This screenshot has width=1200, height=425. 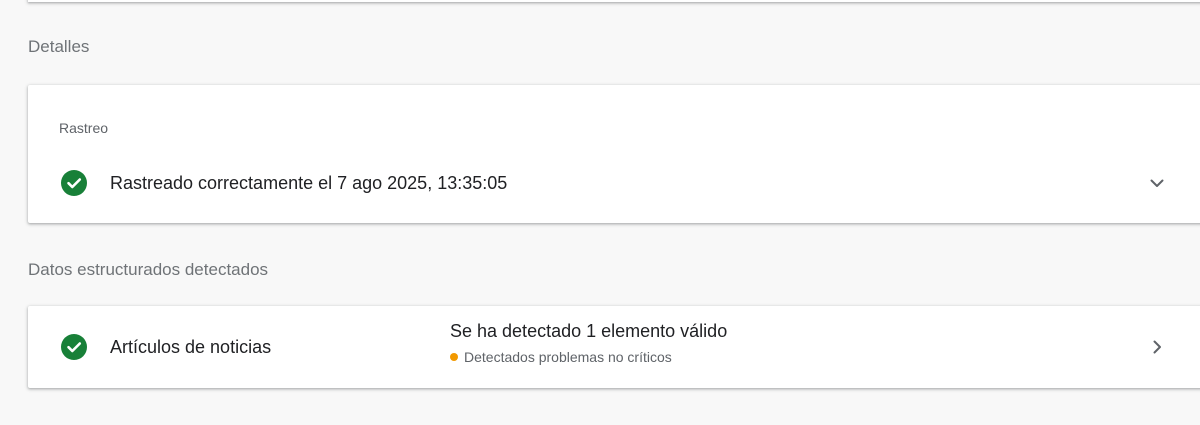 I want to click on chevron-down-icon, so click(x=1157, y=183).